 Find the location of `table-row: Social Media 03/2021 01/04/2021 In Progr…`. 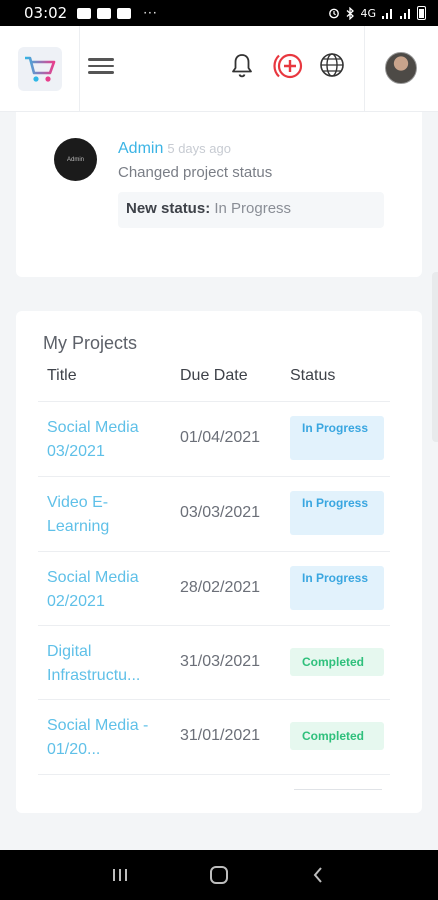

table-row: Social Media 03/2021 01/04/2021 In Progr… is located at coordinates (219, 439).